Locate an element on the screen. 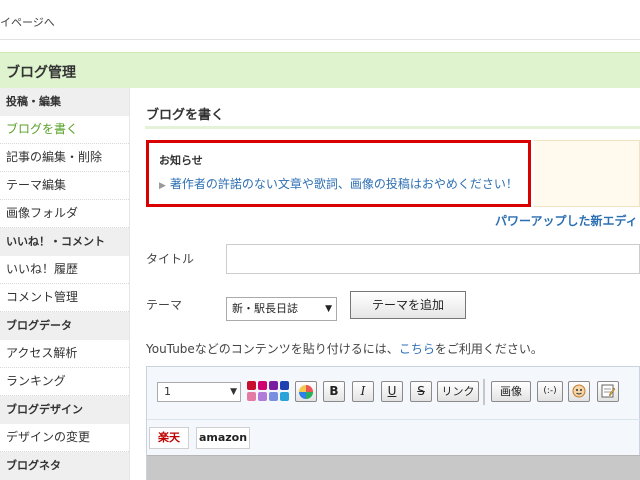 The width and height of the screenshot is (640, 480). youtube-note-prefix: YouTubeなどのコンテンツを貼り付けるには、 is located at coordinates (272, 349).